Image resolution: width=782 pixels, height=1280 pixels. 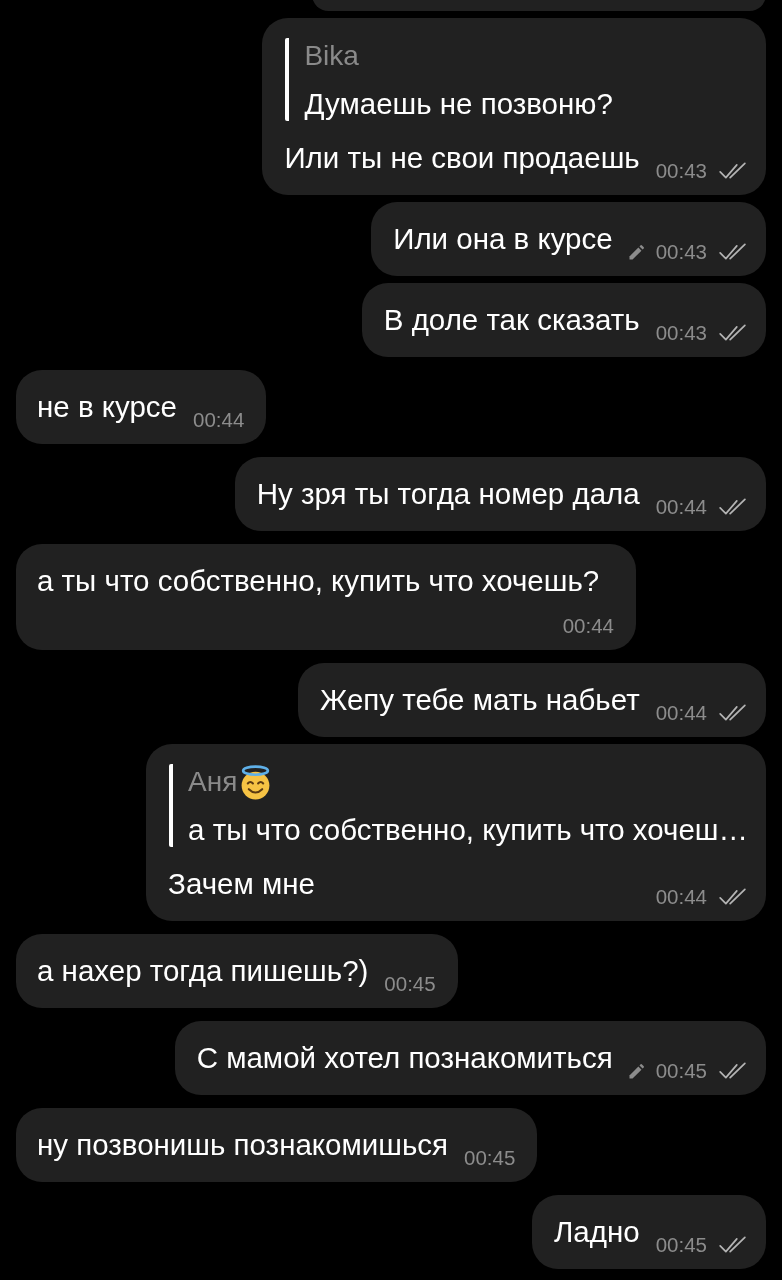 What do you see at coordinates (404, 1058) in the screenshot?
I see `message-text: С мамой хотел познакомиться` at bounding box center [404, 1058].